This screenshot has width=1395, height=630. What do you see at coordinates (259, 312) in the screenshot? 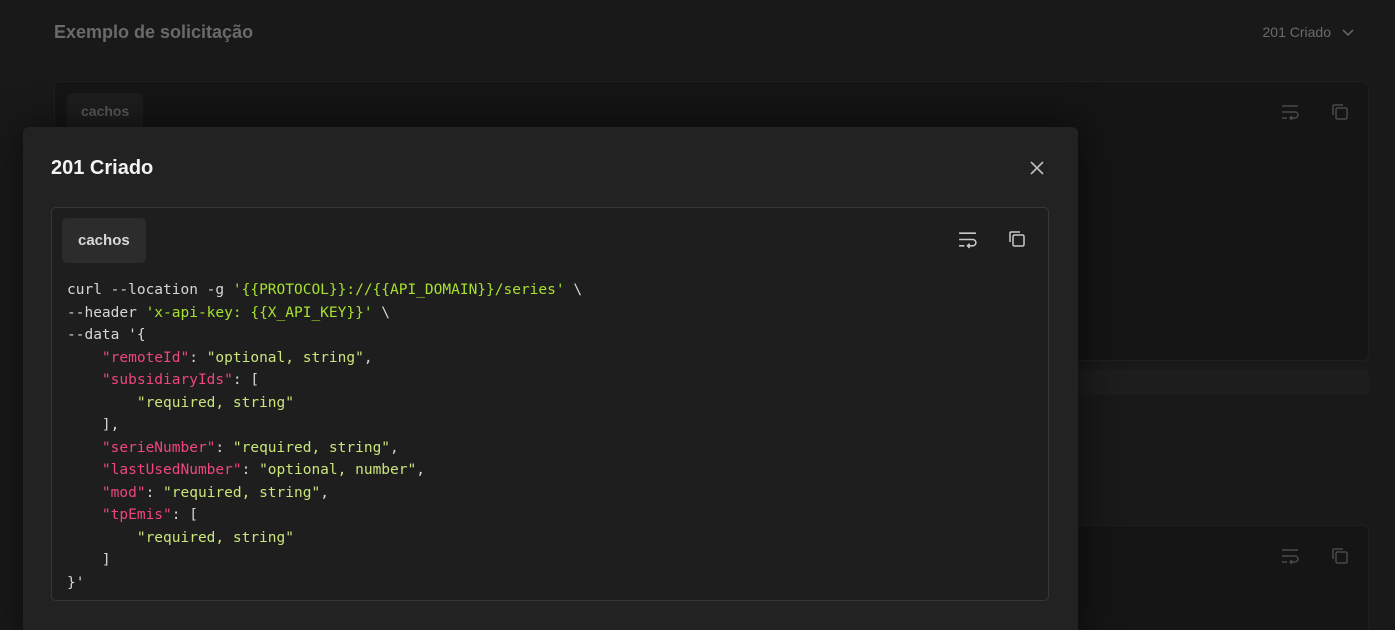
I see `code-token: 'x-api-key: {{X_API_KEY}}'` at bounding box center [259, 312].